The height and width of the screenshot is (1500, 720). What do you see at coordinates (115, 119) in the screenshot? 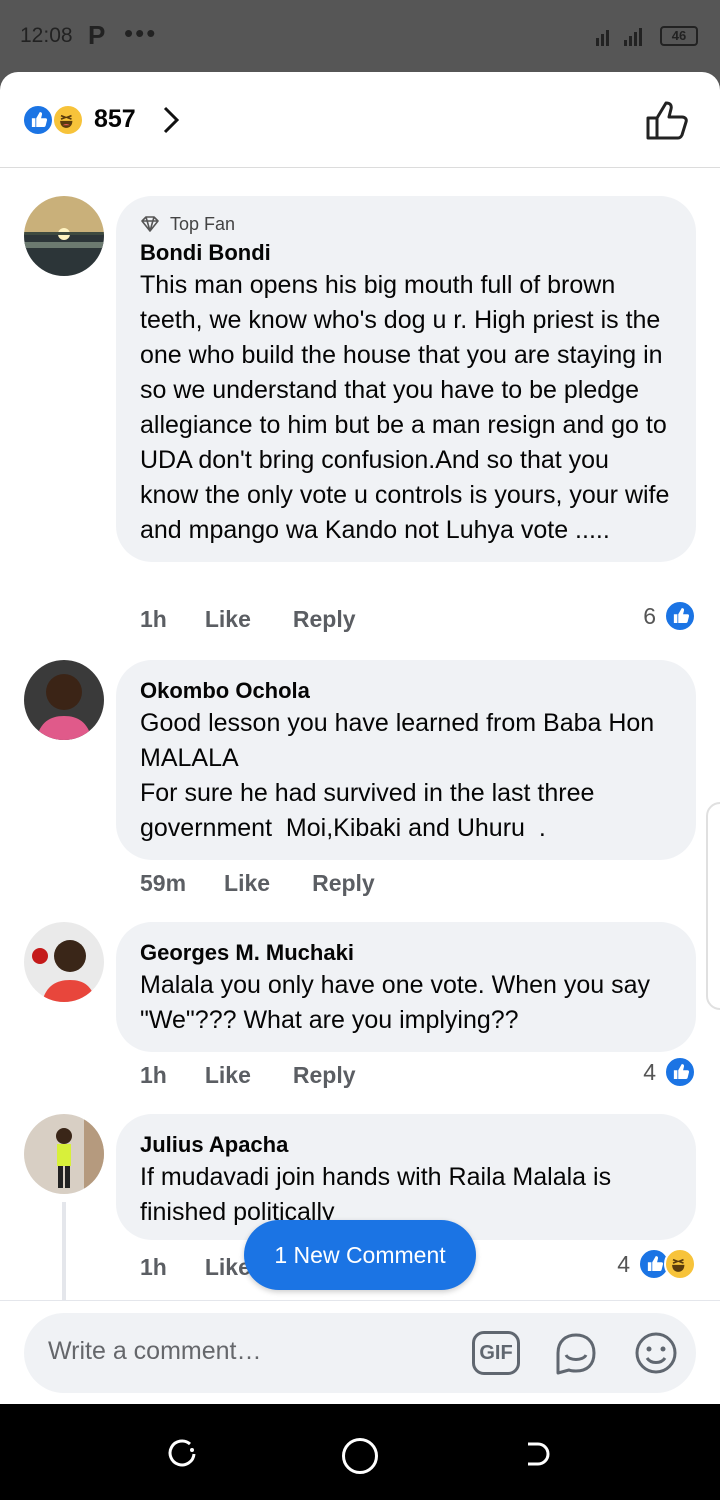
I see `reaction-count: 857` at bounding box center [115, 119].